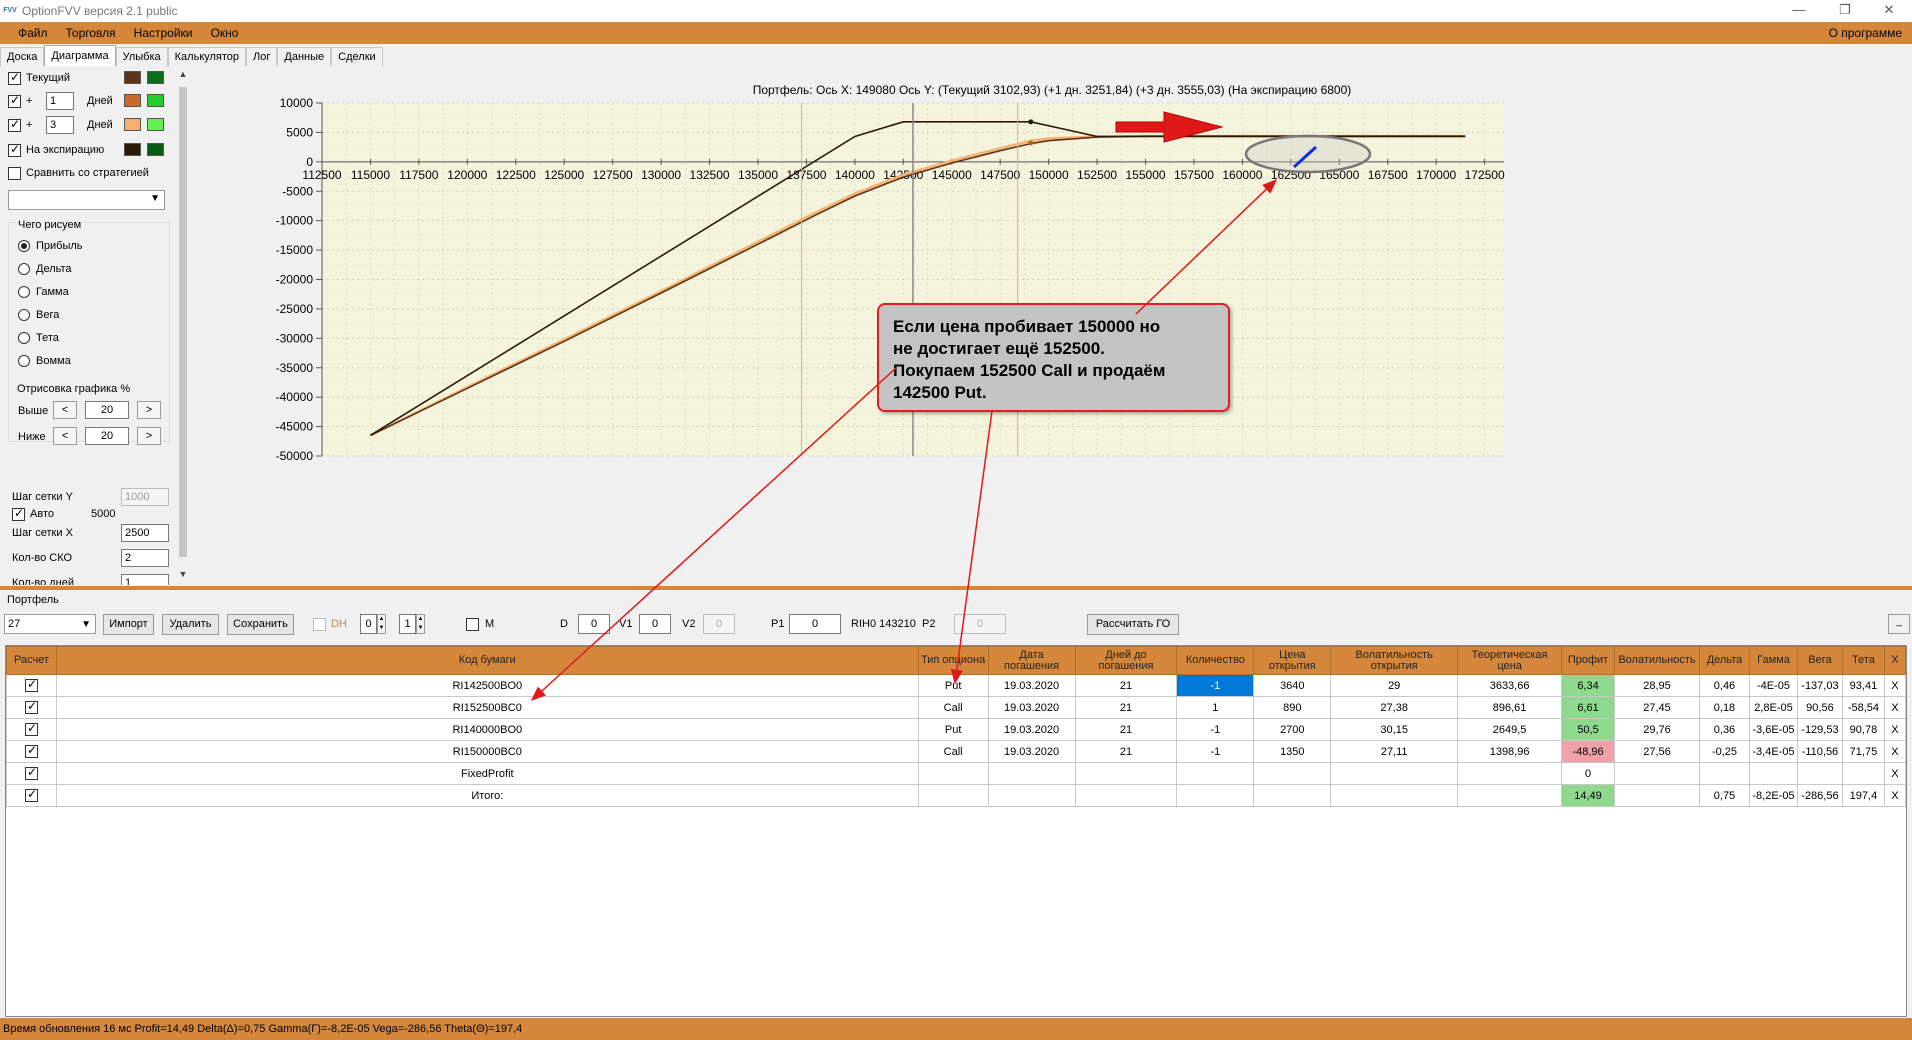 The height and width of the screenshot is (1040, 1912). What do you see at coordinates (1657, 660) in the screenshot?
I see `col-header: Волатильность` at bounding box center [1657, 660].